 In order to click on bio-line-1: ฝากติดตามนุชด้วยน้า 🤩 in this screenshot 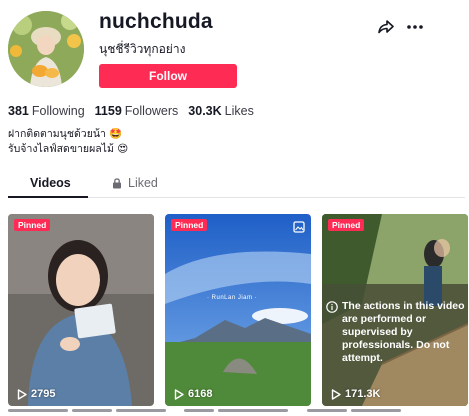, I will do `click(65, 134)`.